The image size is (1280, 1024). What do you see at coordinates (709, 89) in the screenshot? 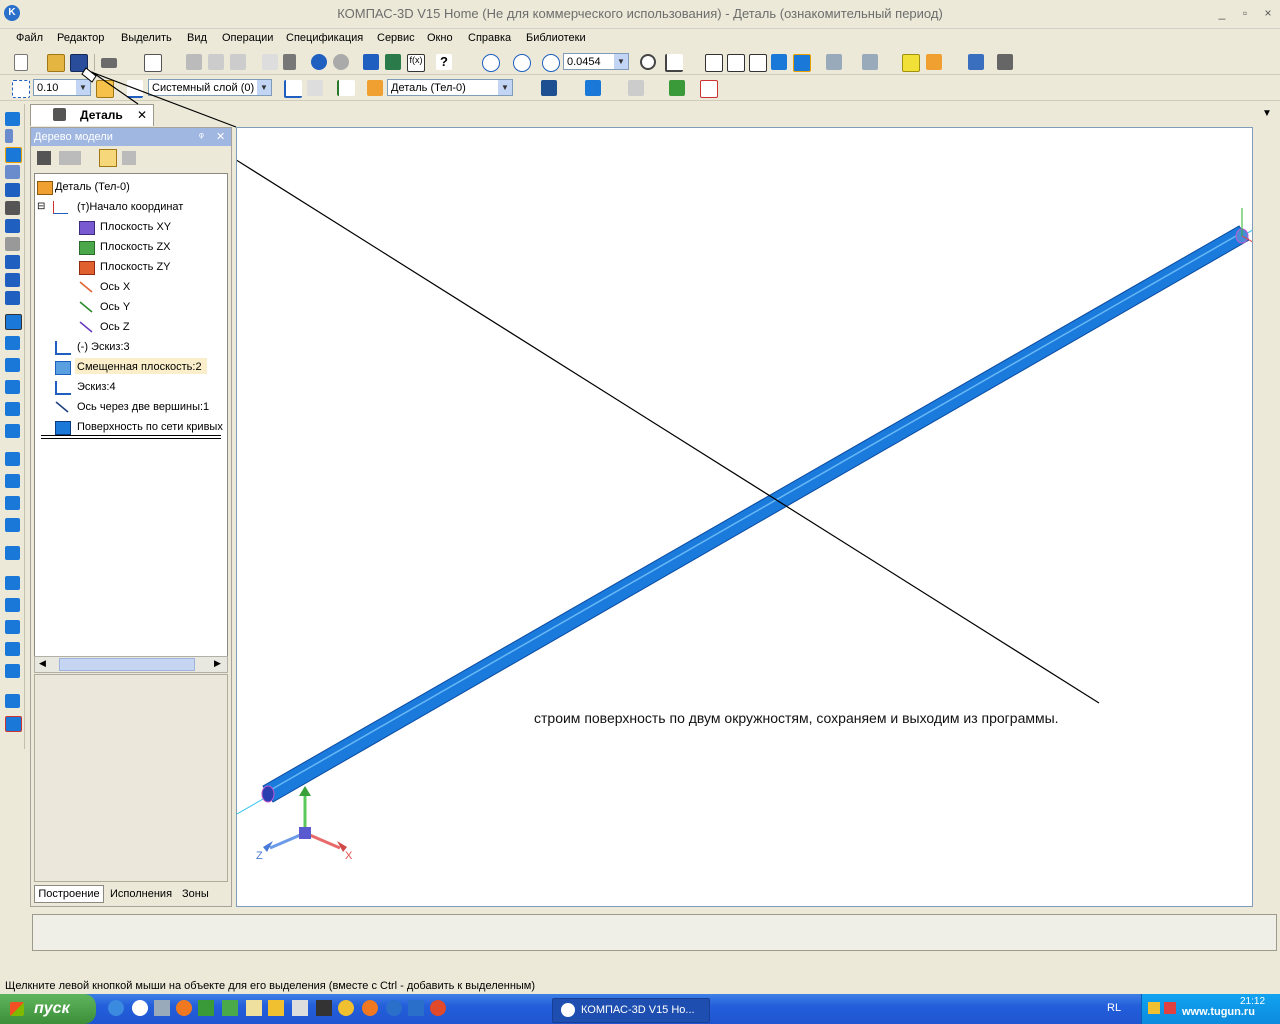
I see `dimension-icon` at bounding box center [709, 89].